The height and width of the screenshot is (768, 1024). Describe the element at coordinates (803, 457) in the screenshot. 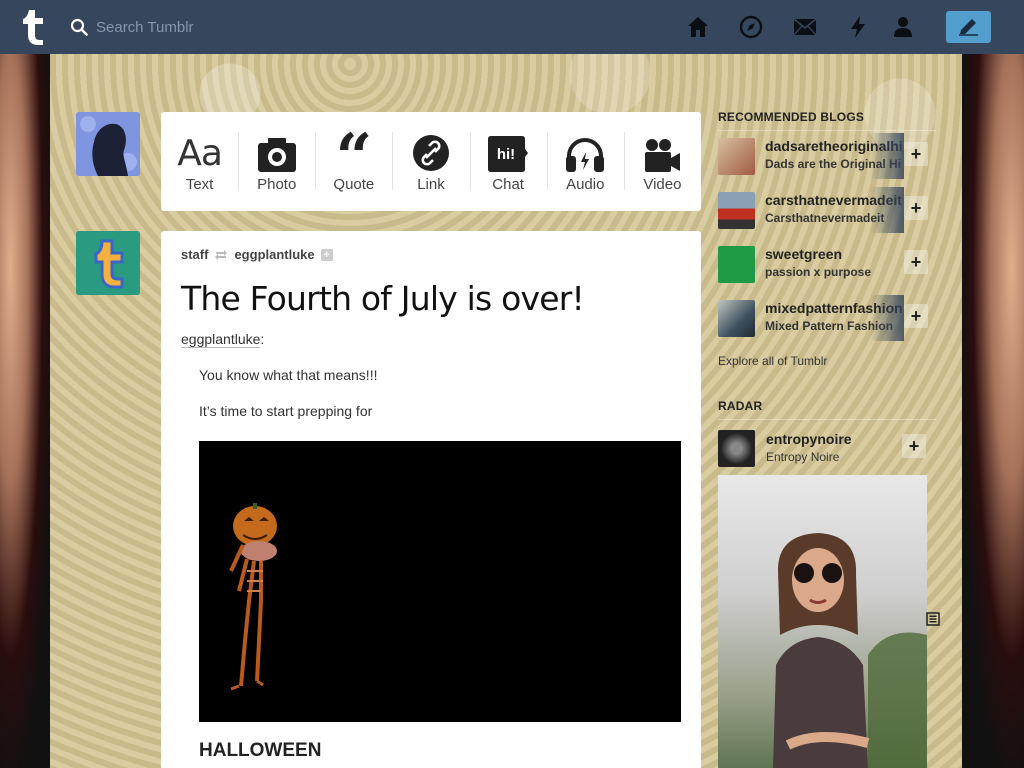

I see `radar-blog-title: Entropy Noire` at that location.